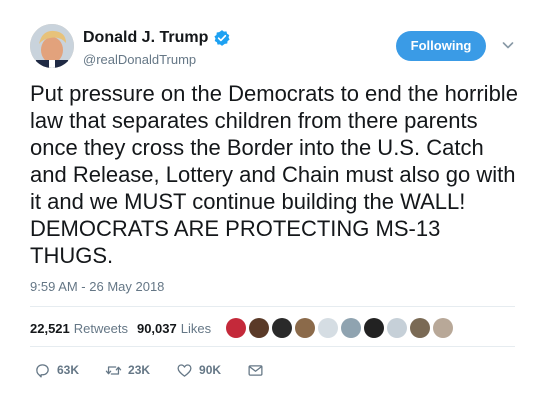 This screenshot has height=400, width=545. Describe the element at coordinates (139, 370) in the screenshot. I see `retweet-count: 23K` at that location.